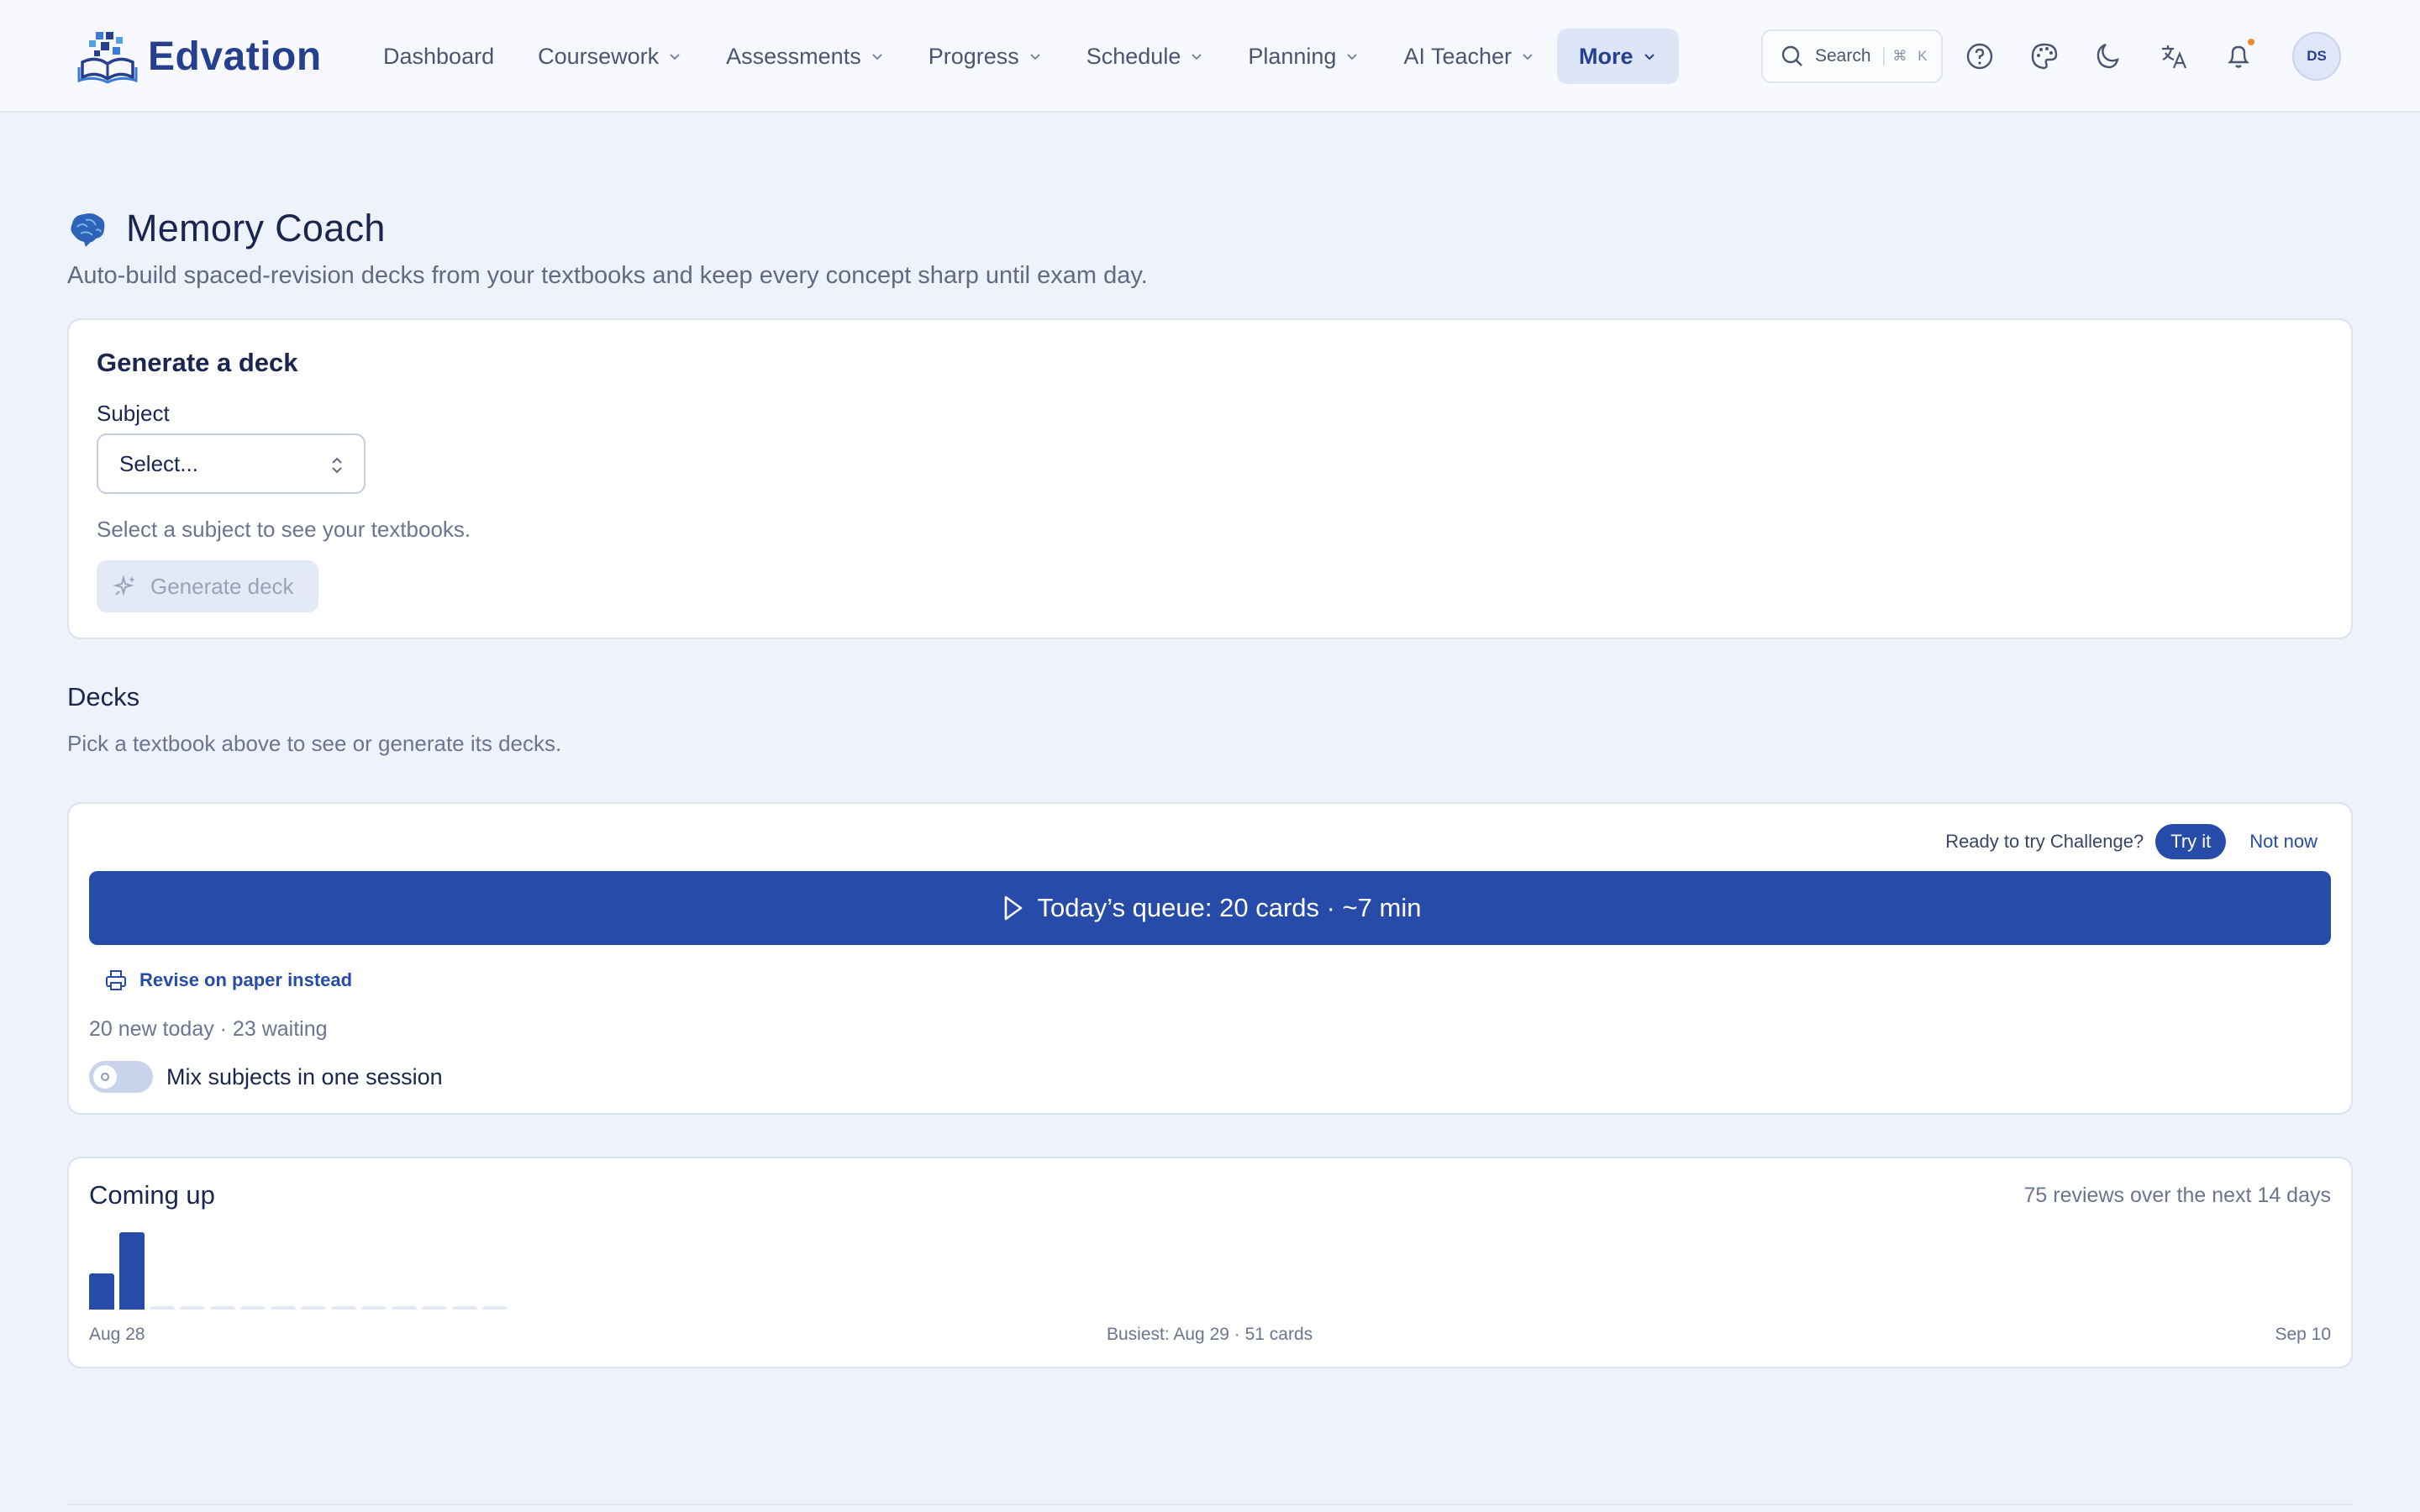 This screenshot has width=2420, height=1512. I want to click on challenge-text: Ready to try Challenge?, so click(2044, 841).